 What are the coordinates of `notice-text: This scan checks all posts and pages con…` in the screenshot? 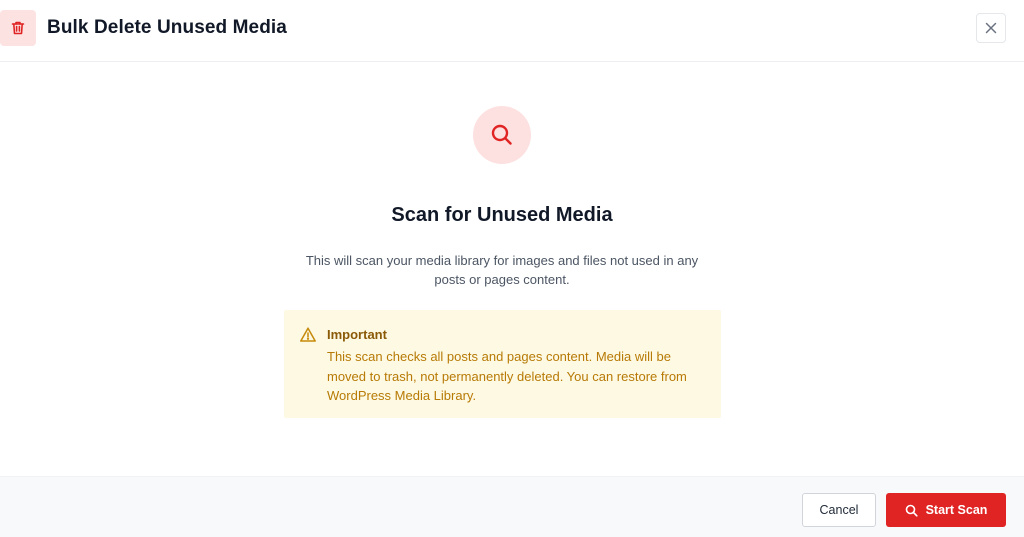 It's located at (507, 376).